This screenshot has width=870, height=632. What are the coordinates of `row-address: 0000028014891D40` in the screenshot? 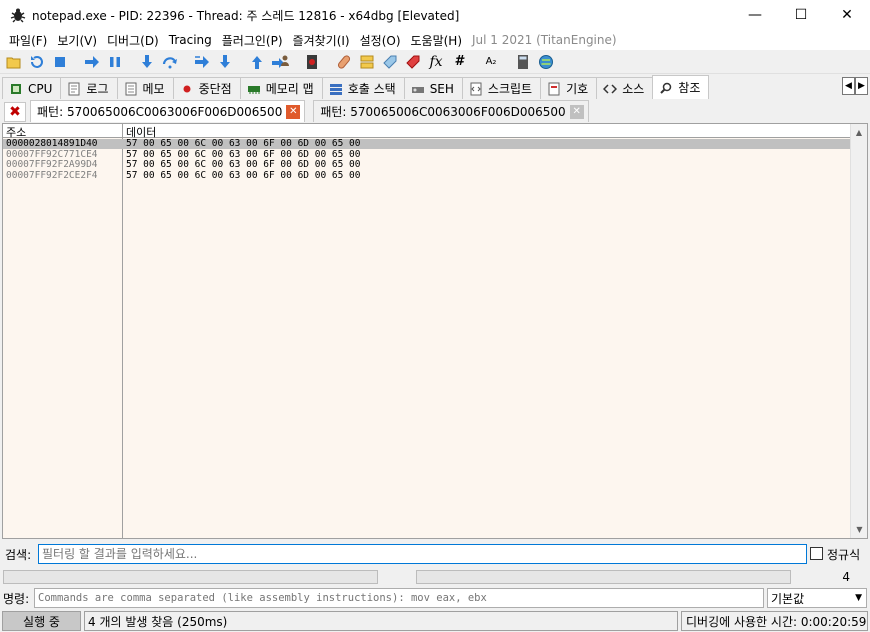 It's located at (52, 143).